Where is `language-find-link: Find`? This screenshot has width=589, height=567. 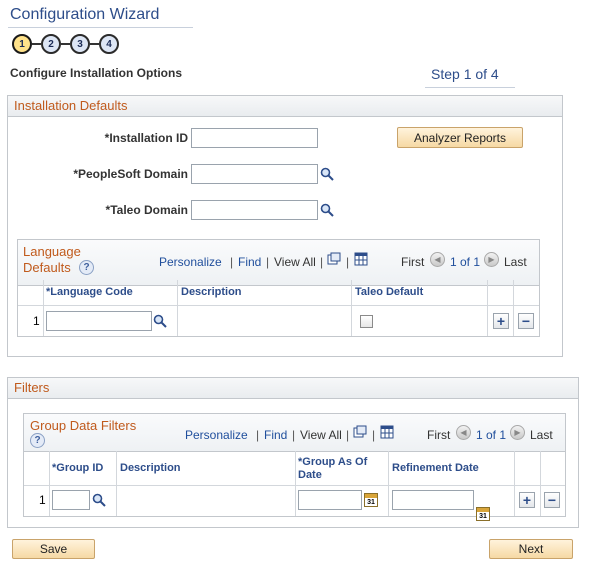
language-find-link: Find is located at coordinates (249, 262).